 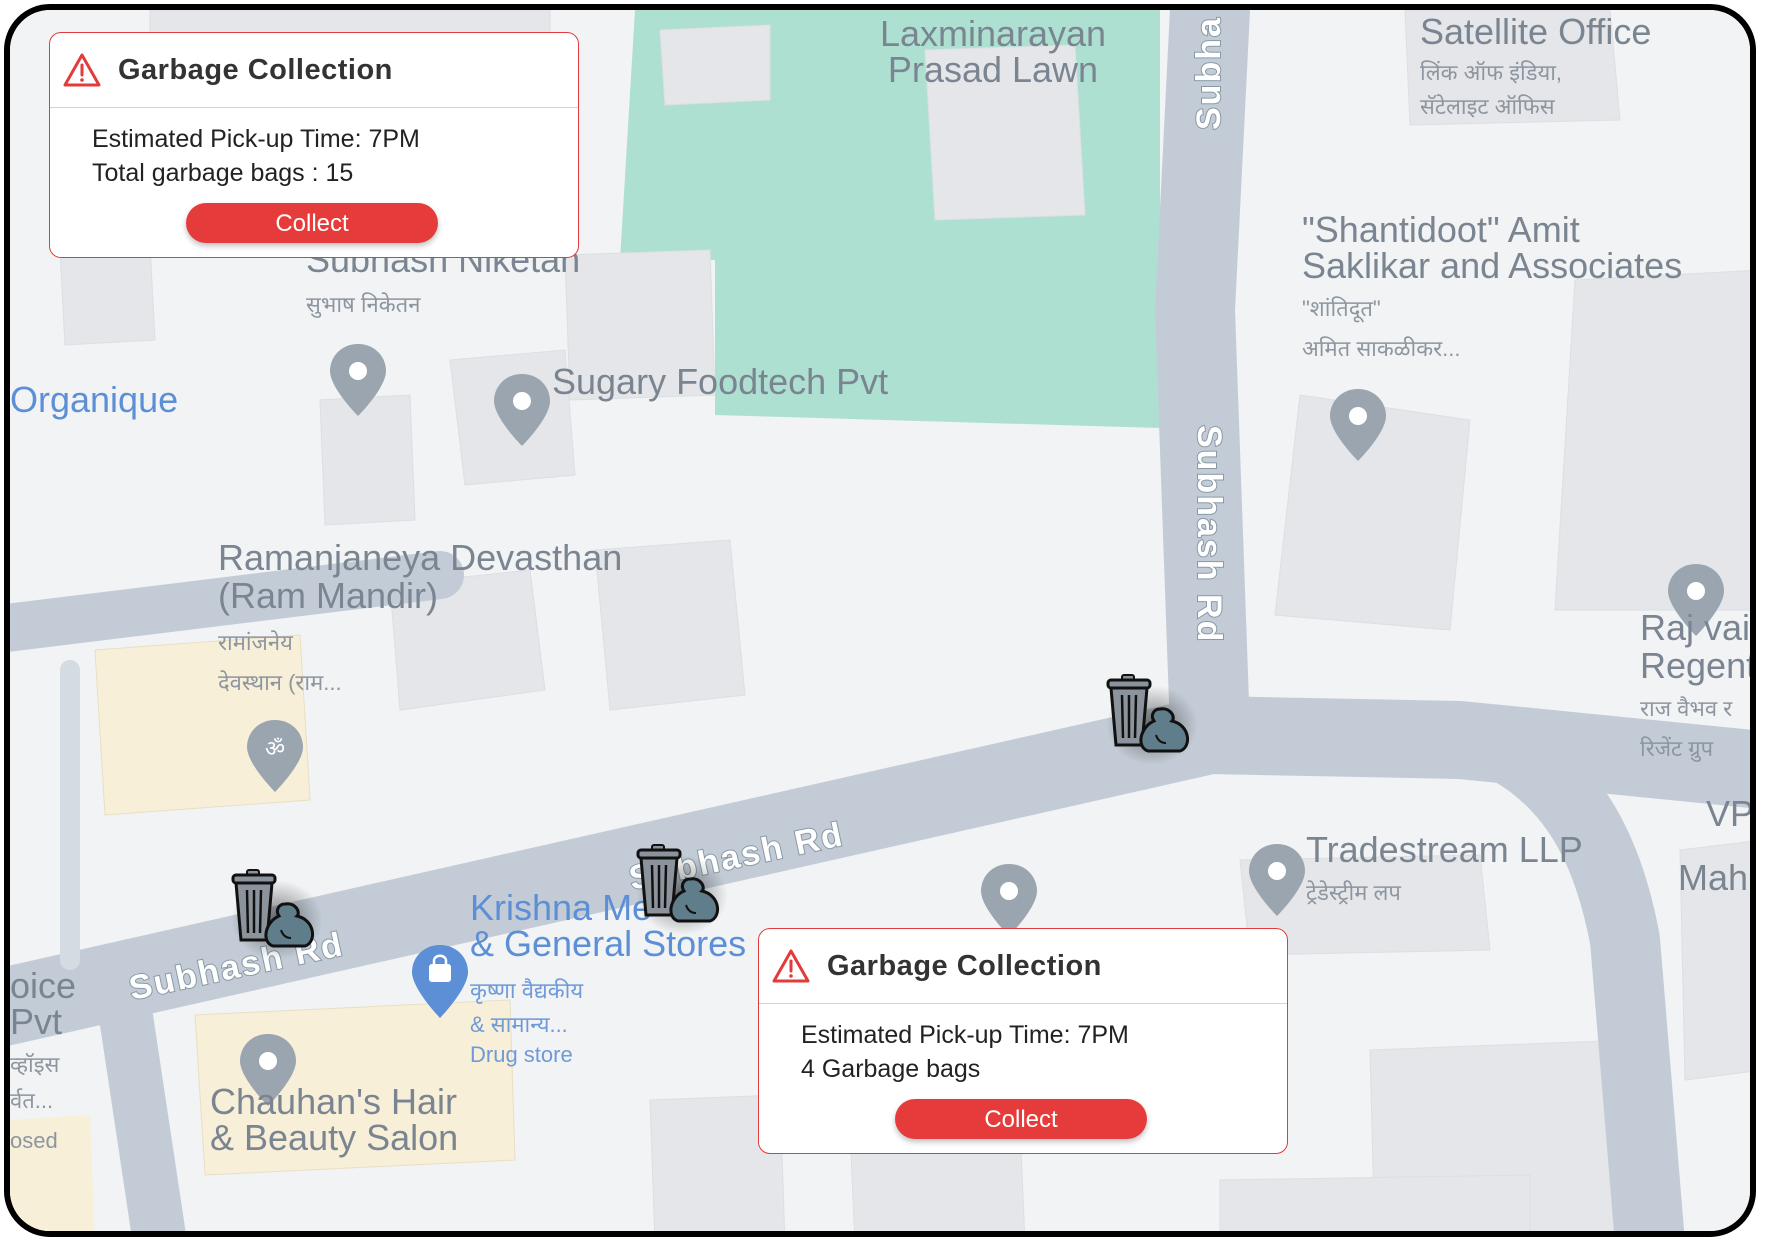 I want to click on place-label: Laxminarayan, so click(x=993, y=33).